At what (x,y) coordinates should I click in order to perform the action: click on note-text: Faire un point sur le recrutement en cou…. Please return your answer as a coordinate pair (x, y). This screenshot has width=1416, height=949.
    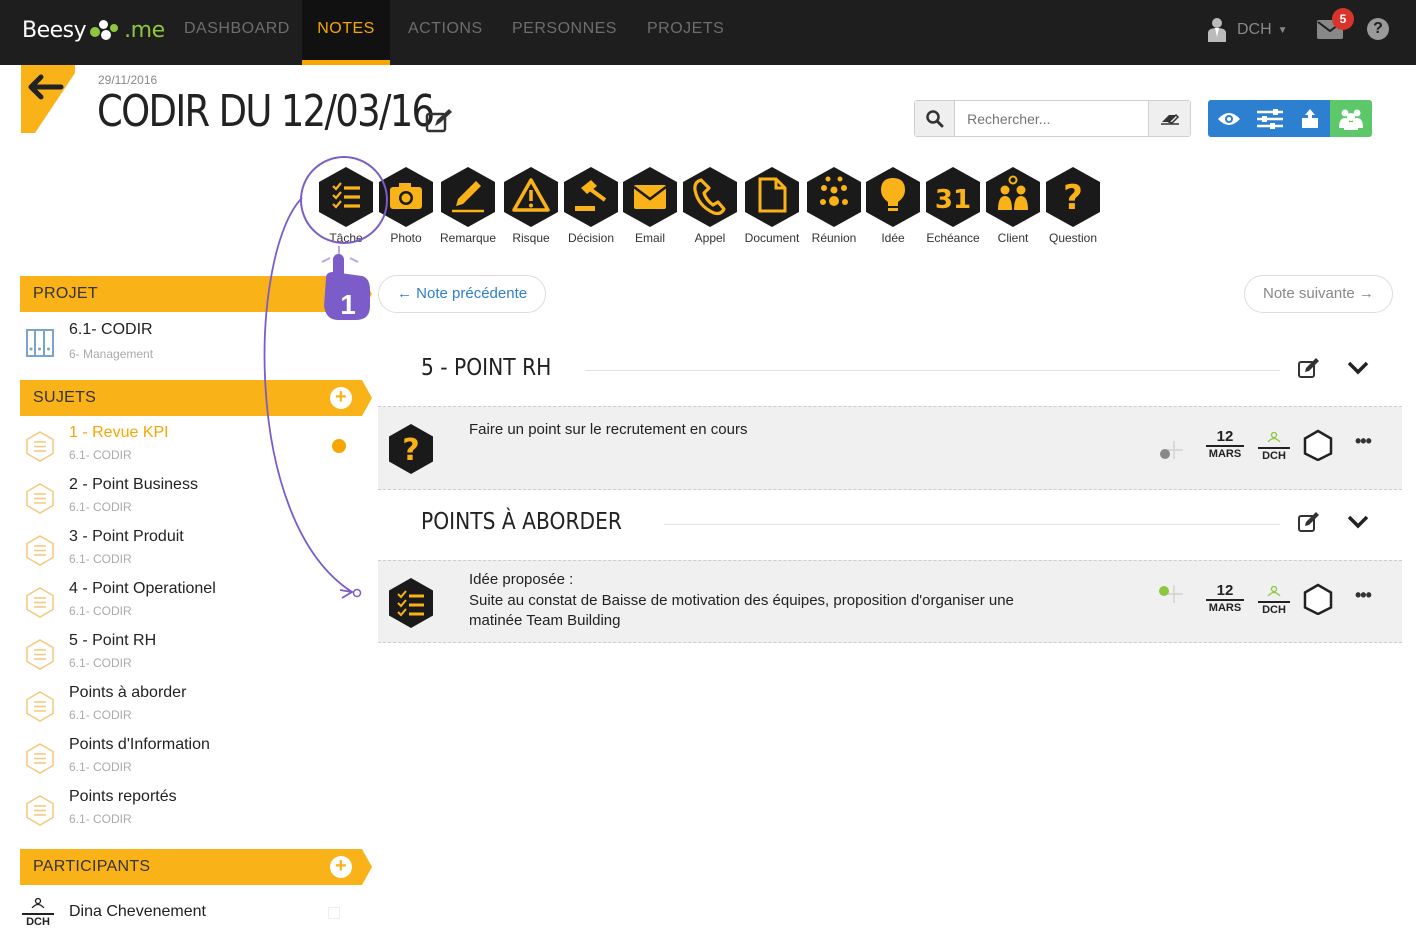
    Looking at the image, I should click on (608, 430).